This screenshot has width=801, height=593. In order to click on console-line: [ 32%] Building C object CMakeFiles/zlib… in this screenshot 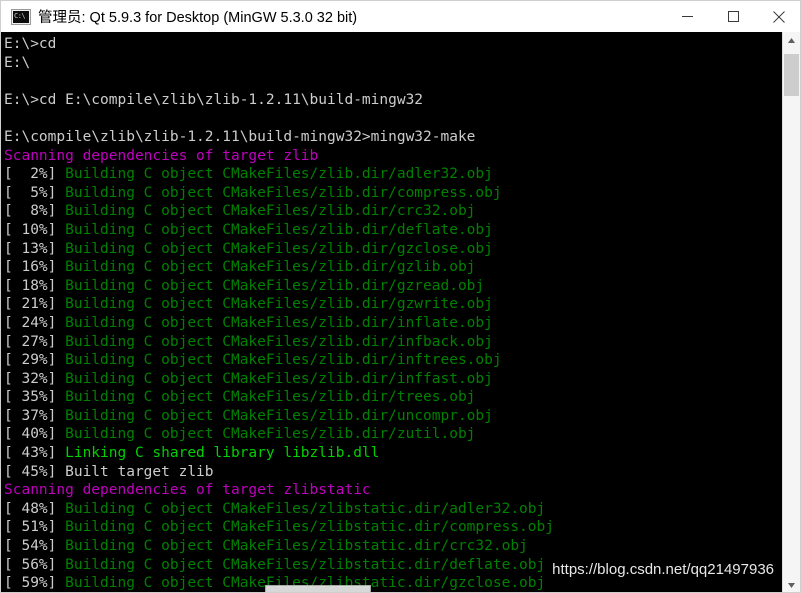, I will do `click(394, 379)`.